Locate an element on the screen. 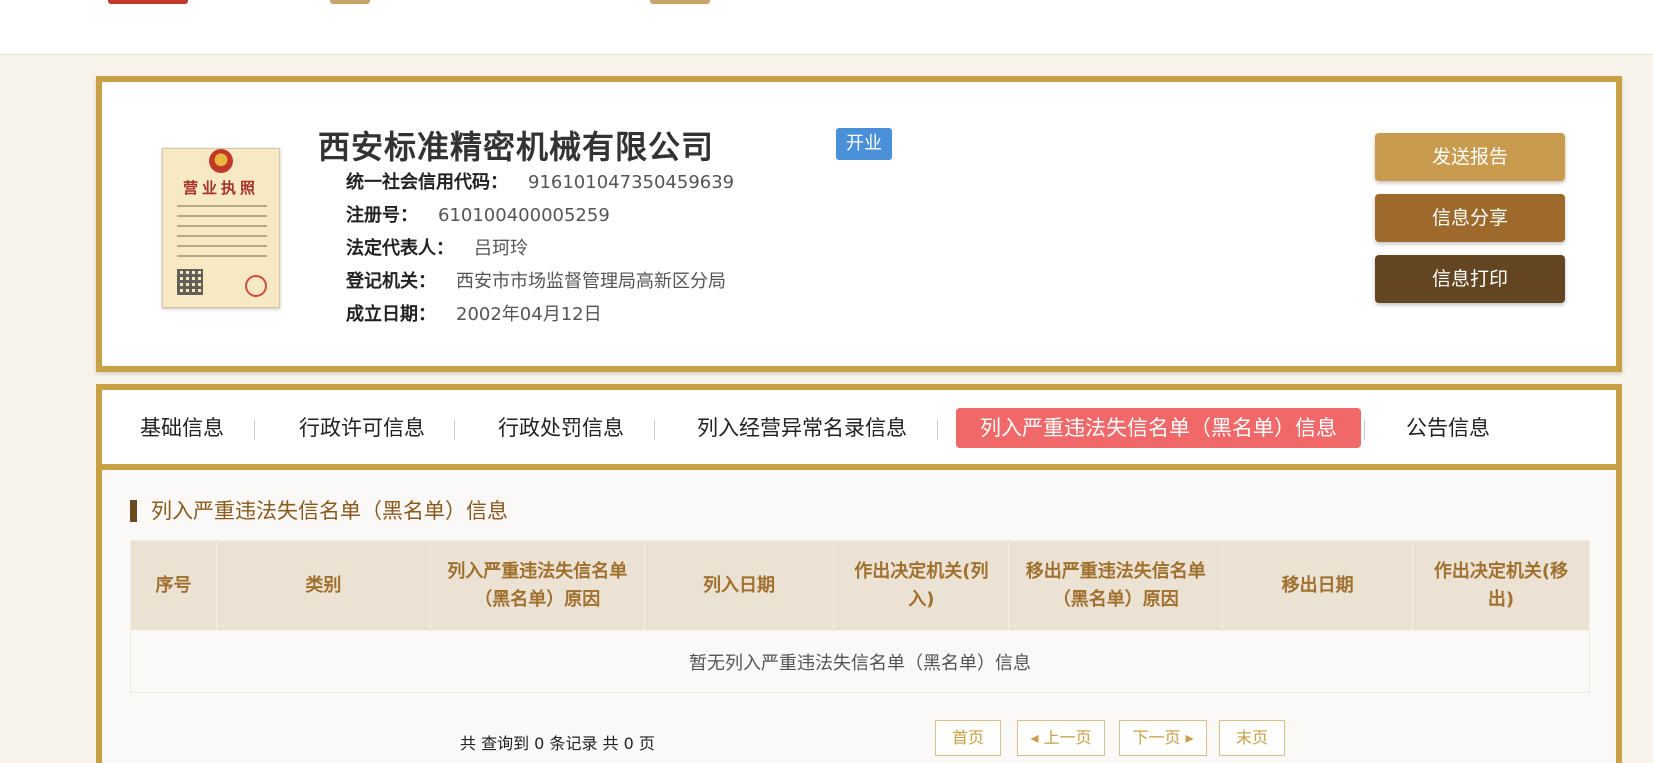 This screenshot has width=1653, height=763. table-row: 暂无列入严重违法失信名单（黑名单）信息 is located at coordinates (860, 661).